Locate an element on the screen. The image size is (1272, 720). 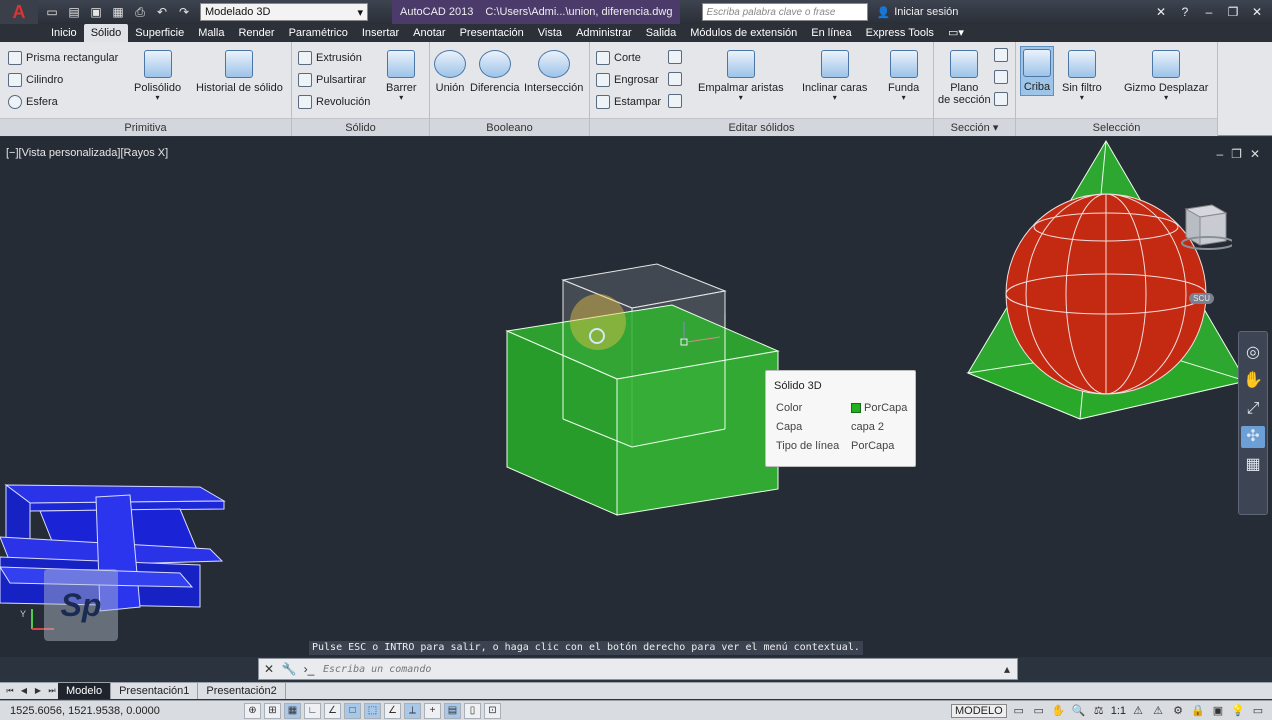
redo-icon: ↷ is located at coordinates (184, 12).